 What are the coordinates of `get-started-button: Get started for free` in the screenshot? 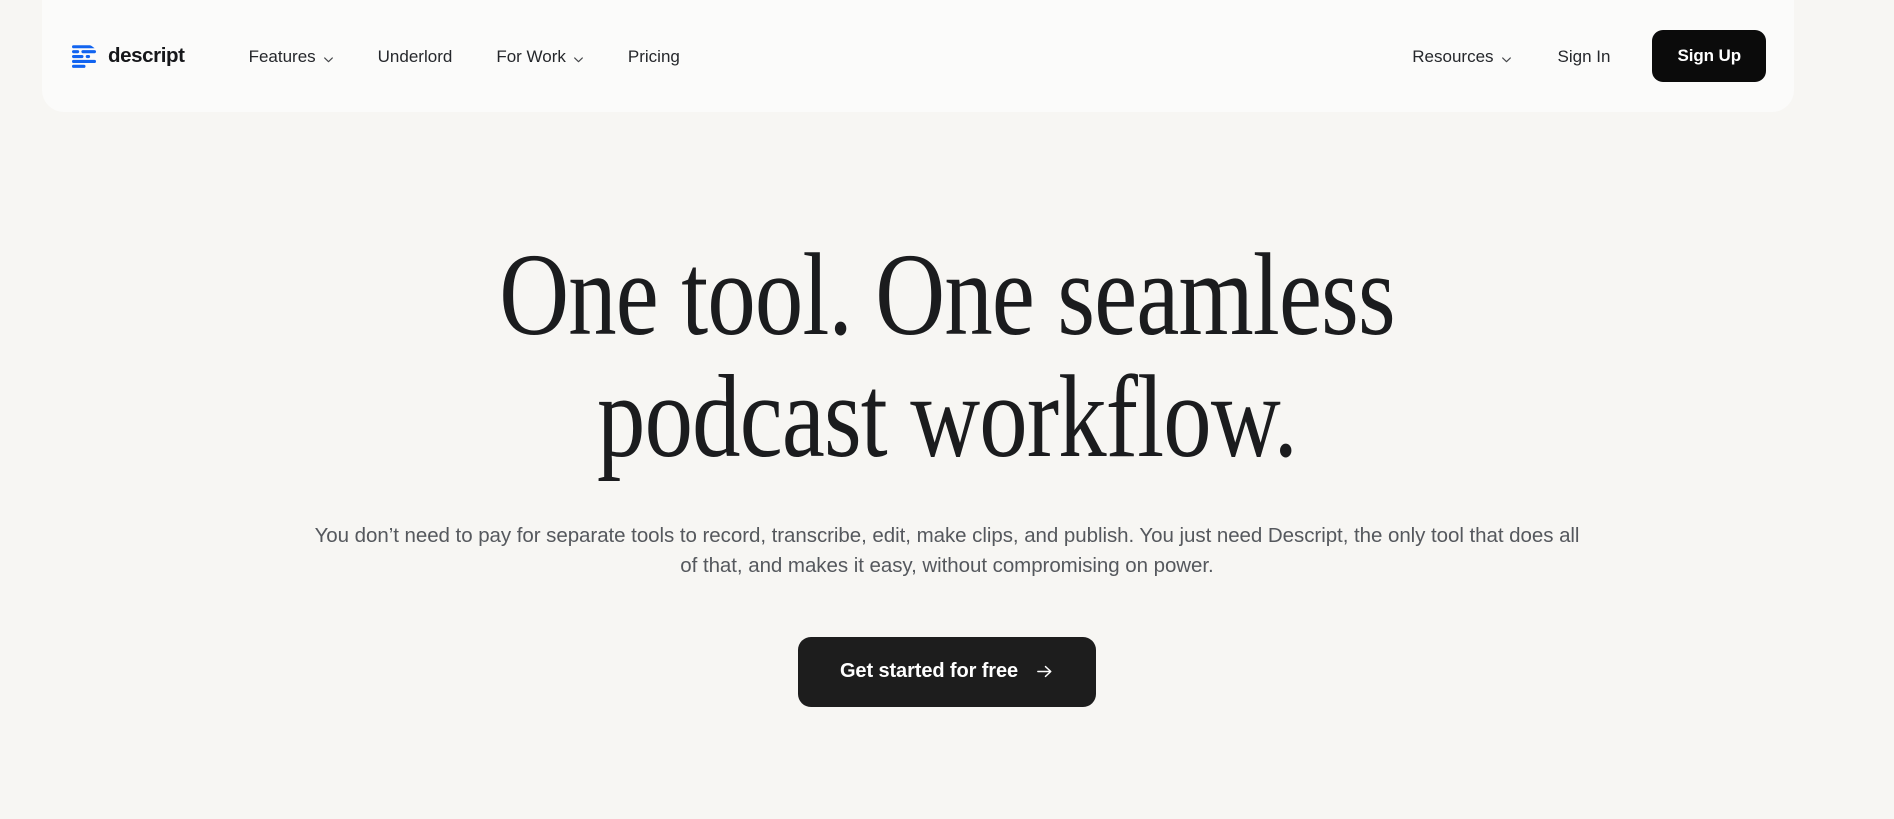 It's located at (947, 671).